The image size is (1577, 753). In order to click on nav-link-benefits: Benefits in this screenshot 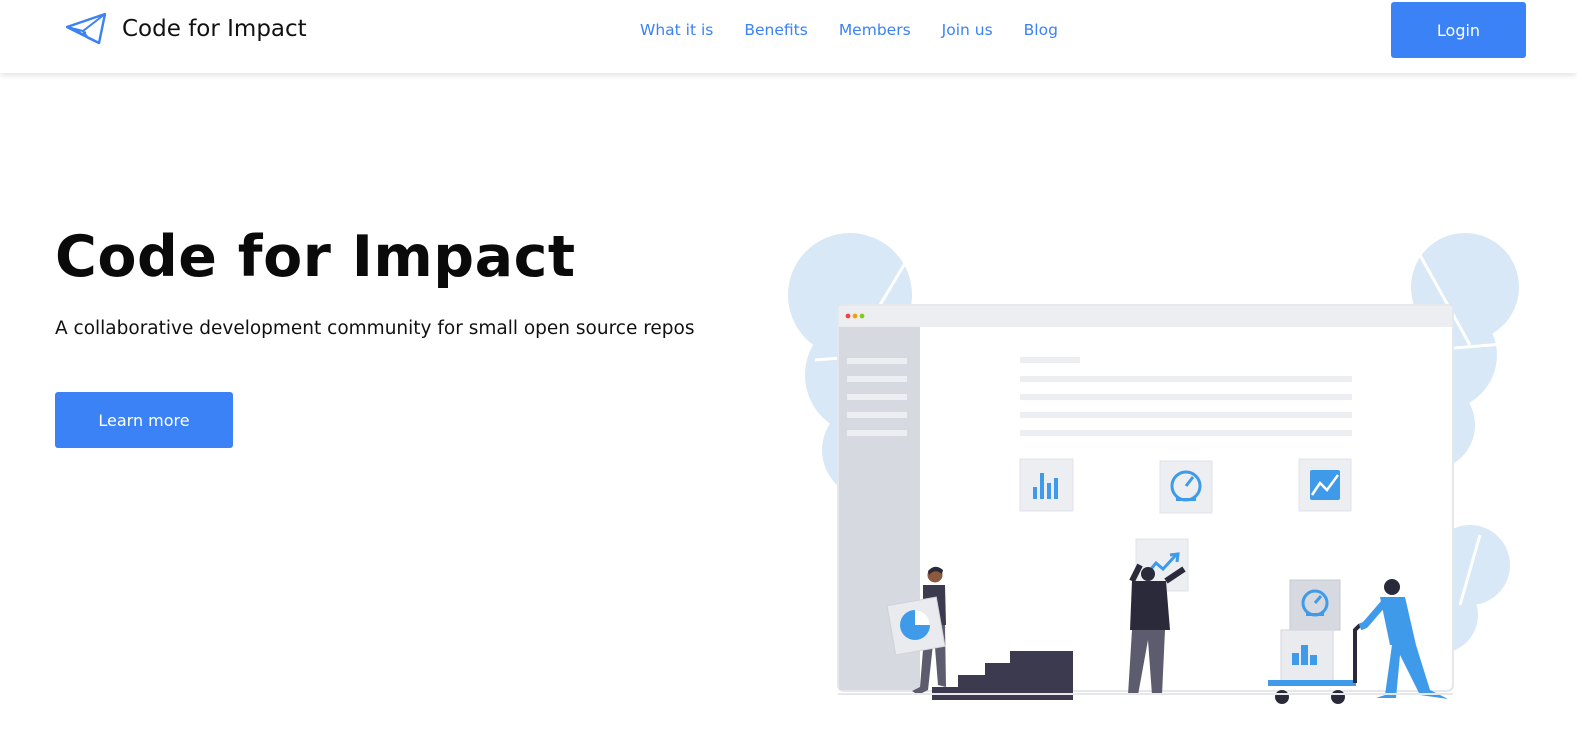, I will do `click(775, 30)`.